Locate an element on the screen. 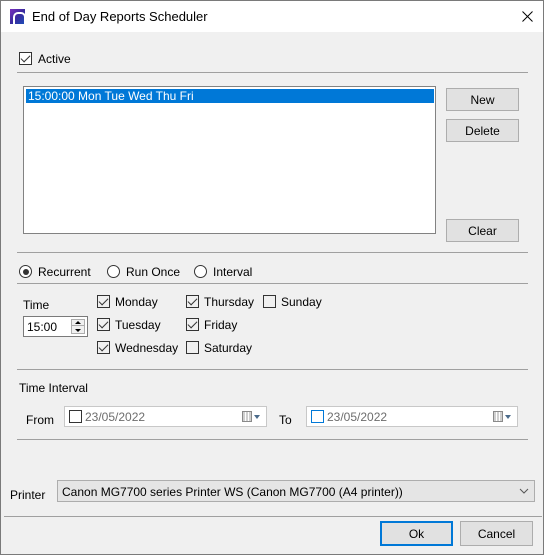  from-date-checkbox is located at coordinates (75, 416).